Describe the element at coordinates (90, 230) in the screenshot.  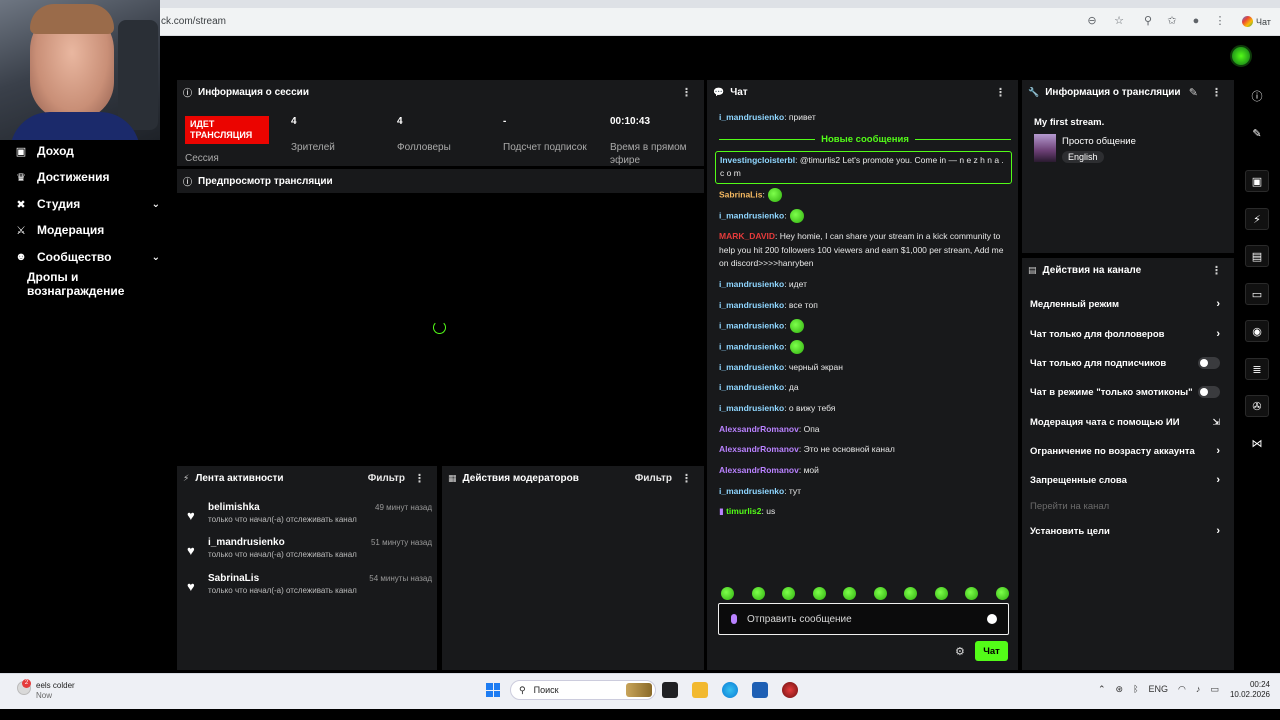
I see `sidebar-item-moderation: ⚔ Модерация` at that location.